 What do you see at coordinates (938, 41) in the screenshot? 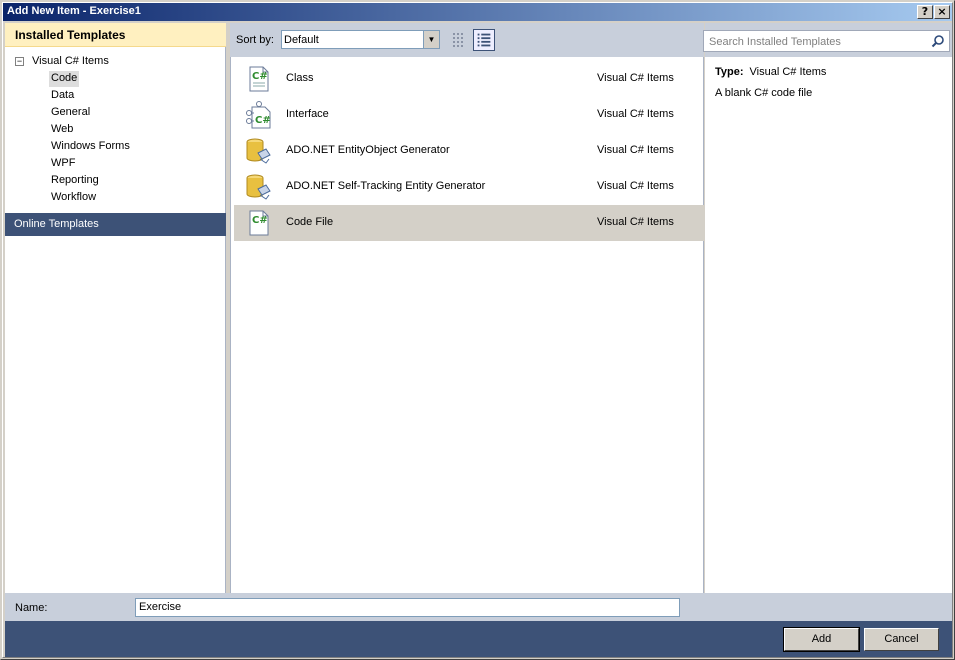
I see `search-icon` at bounding box center [938, 41].